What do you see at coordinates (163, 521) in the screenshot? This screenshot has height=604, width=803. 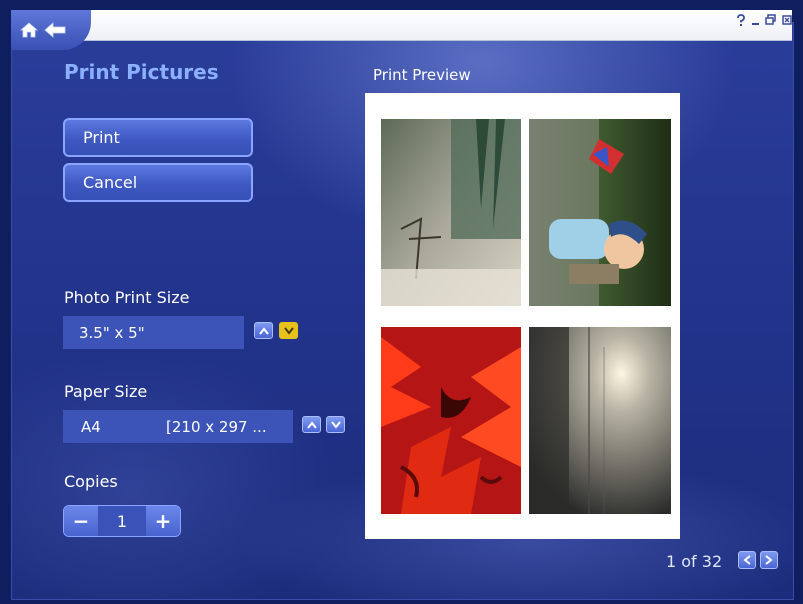 I see `increment-button: +` at bounding box center [163, 521].